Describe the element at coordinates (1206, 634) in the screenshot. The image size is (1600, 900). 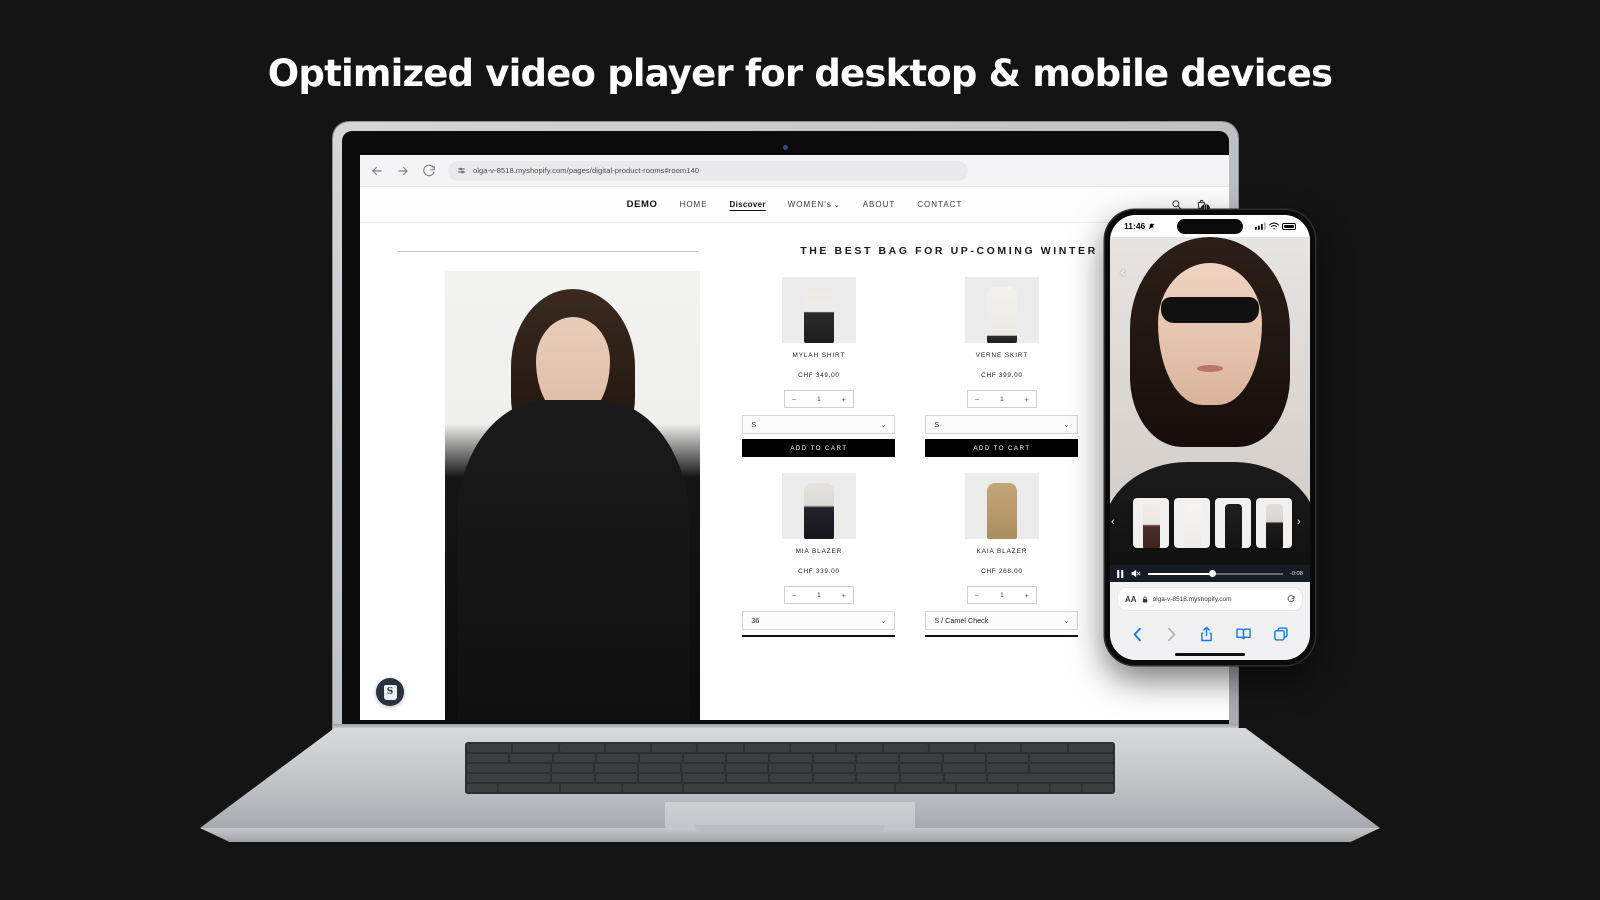
I see `share-icon` at that location.